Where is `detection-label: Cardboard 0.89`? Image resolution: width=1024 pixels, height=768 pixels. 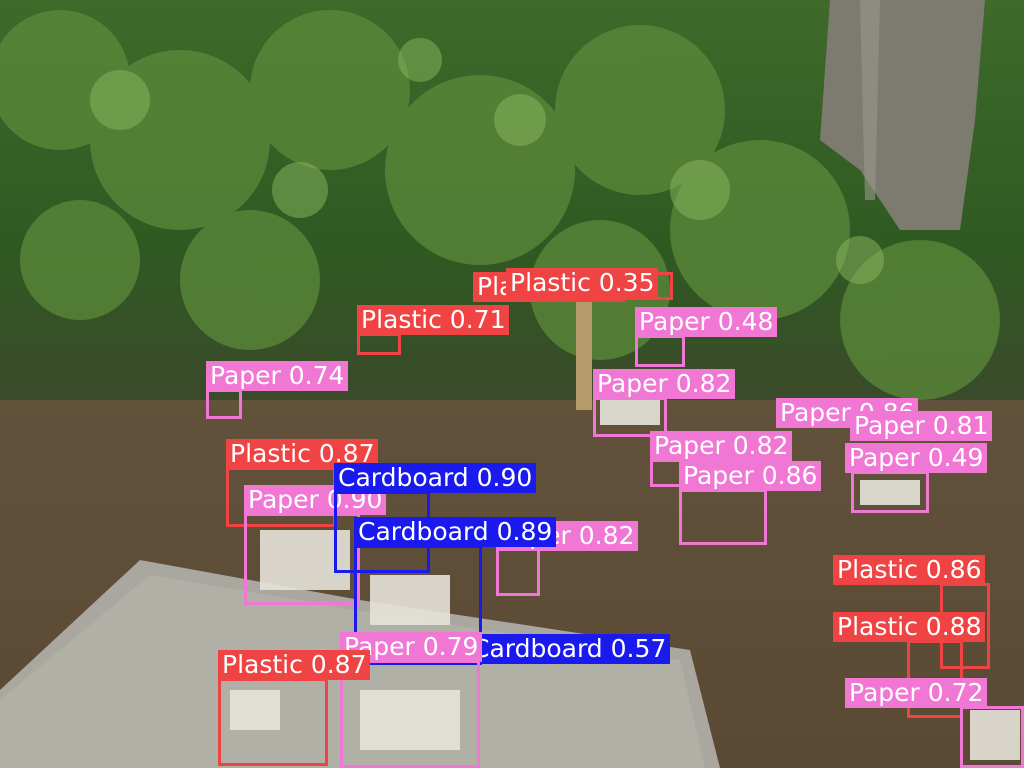 detection-label: Cardboard 0.89 is located at coordinates (455, 532).